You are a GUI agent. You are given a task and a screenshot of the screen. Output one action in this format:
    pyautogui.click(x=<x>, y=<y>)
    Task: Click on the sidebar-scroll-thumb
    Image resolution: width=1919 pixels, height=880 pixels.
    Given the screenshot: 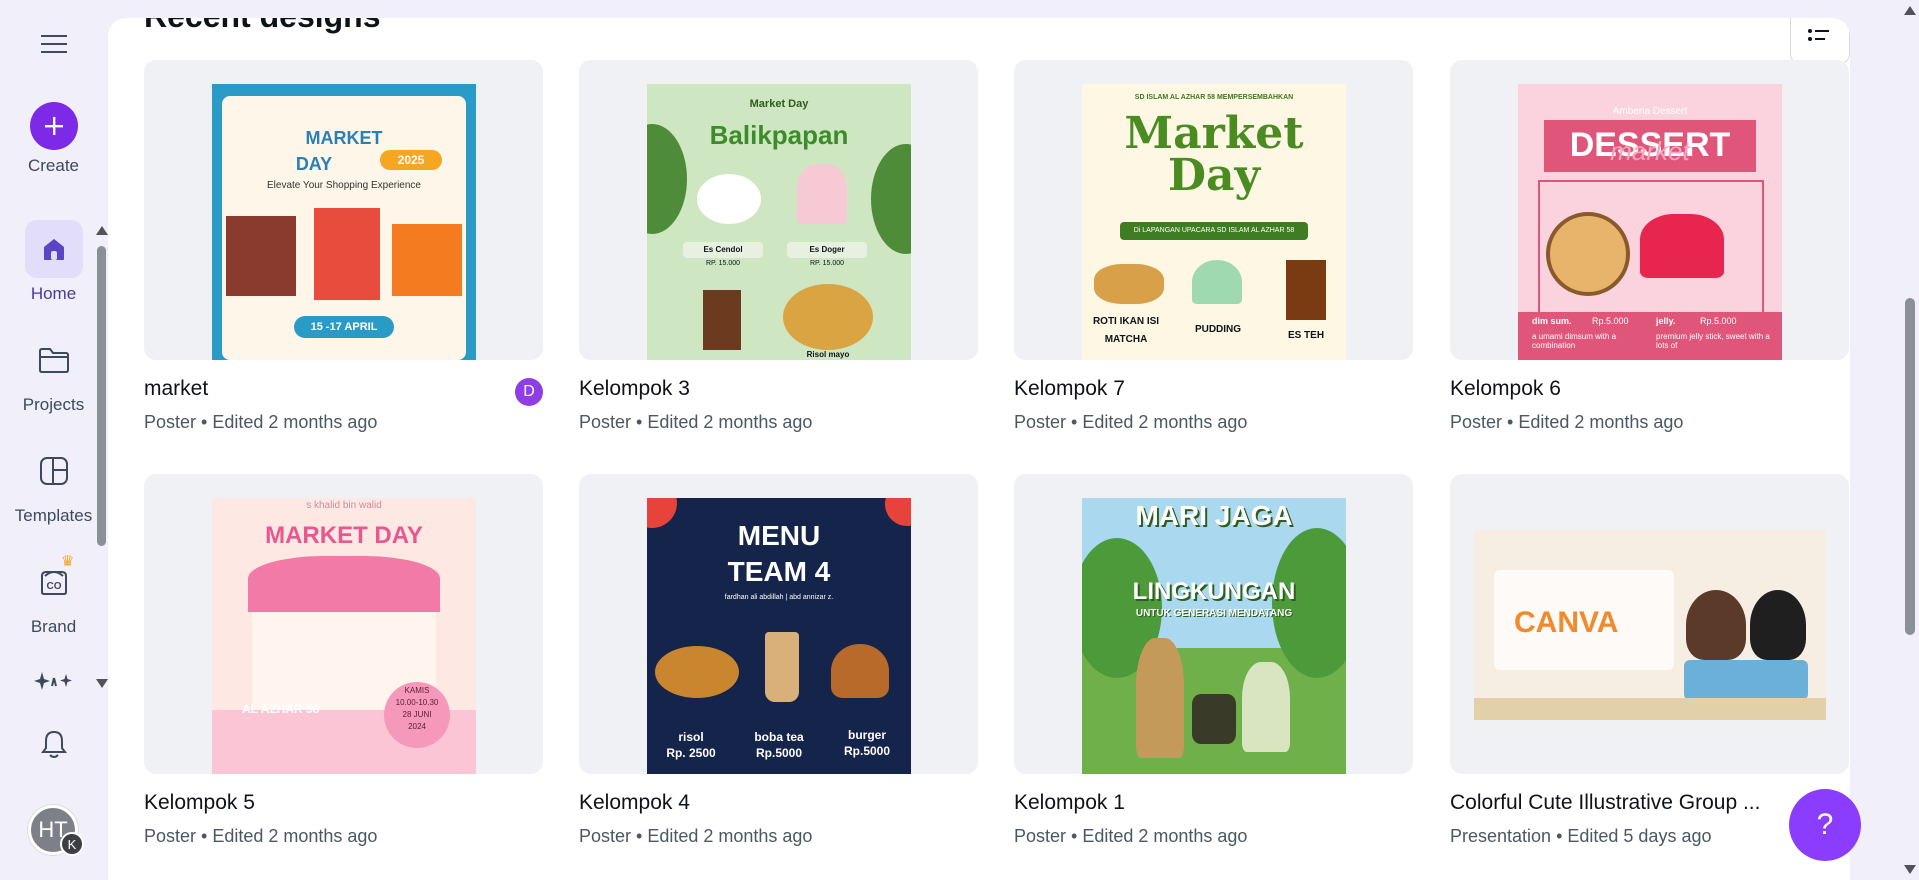 What is the action you would take?
    pyautogui.click(x=101, y=396)
    